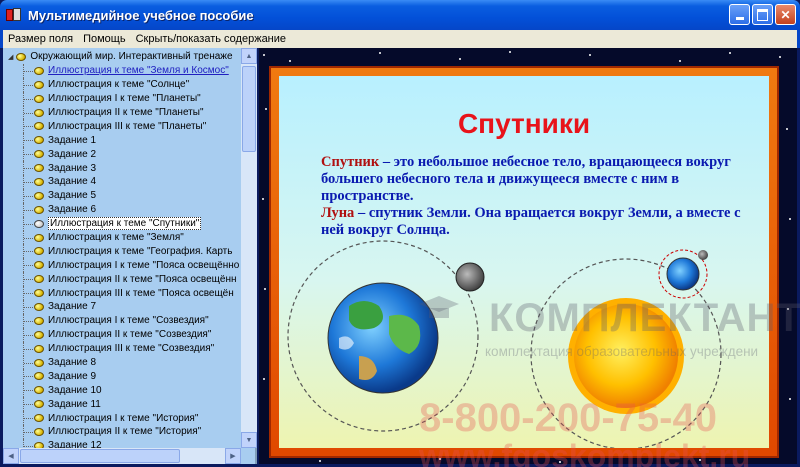 Image resolution: width=800 pixels, height=467 pixels. I want to click on tree-item: Иллюстрация III к теме "Созвездия", so click(122, 348).